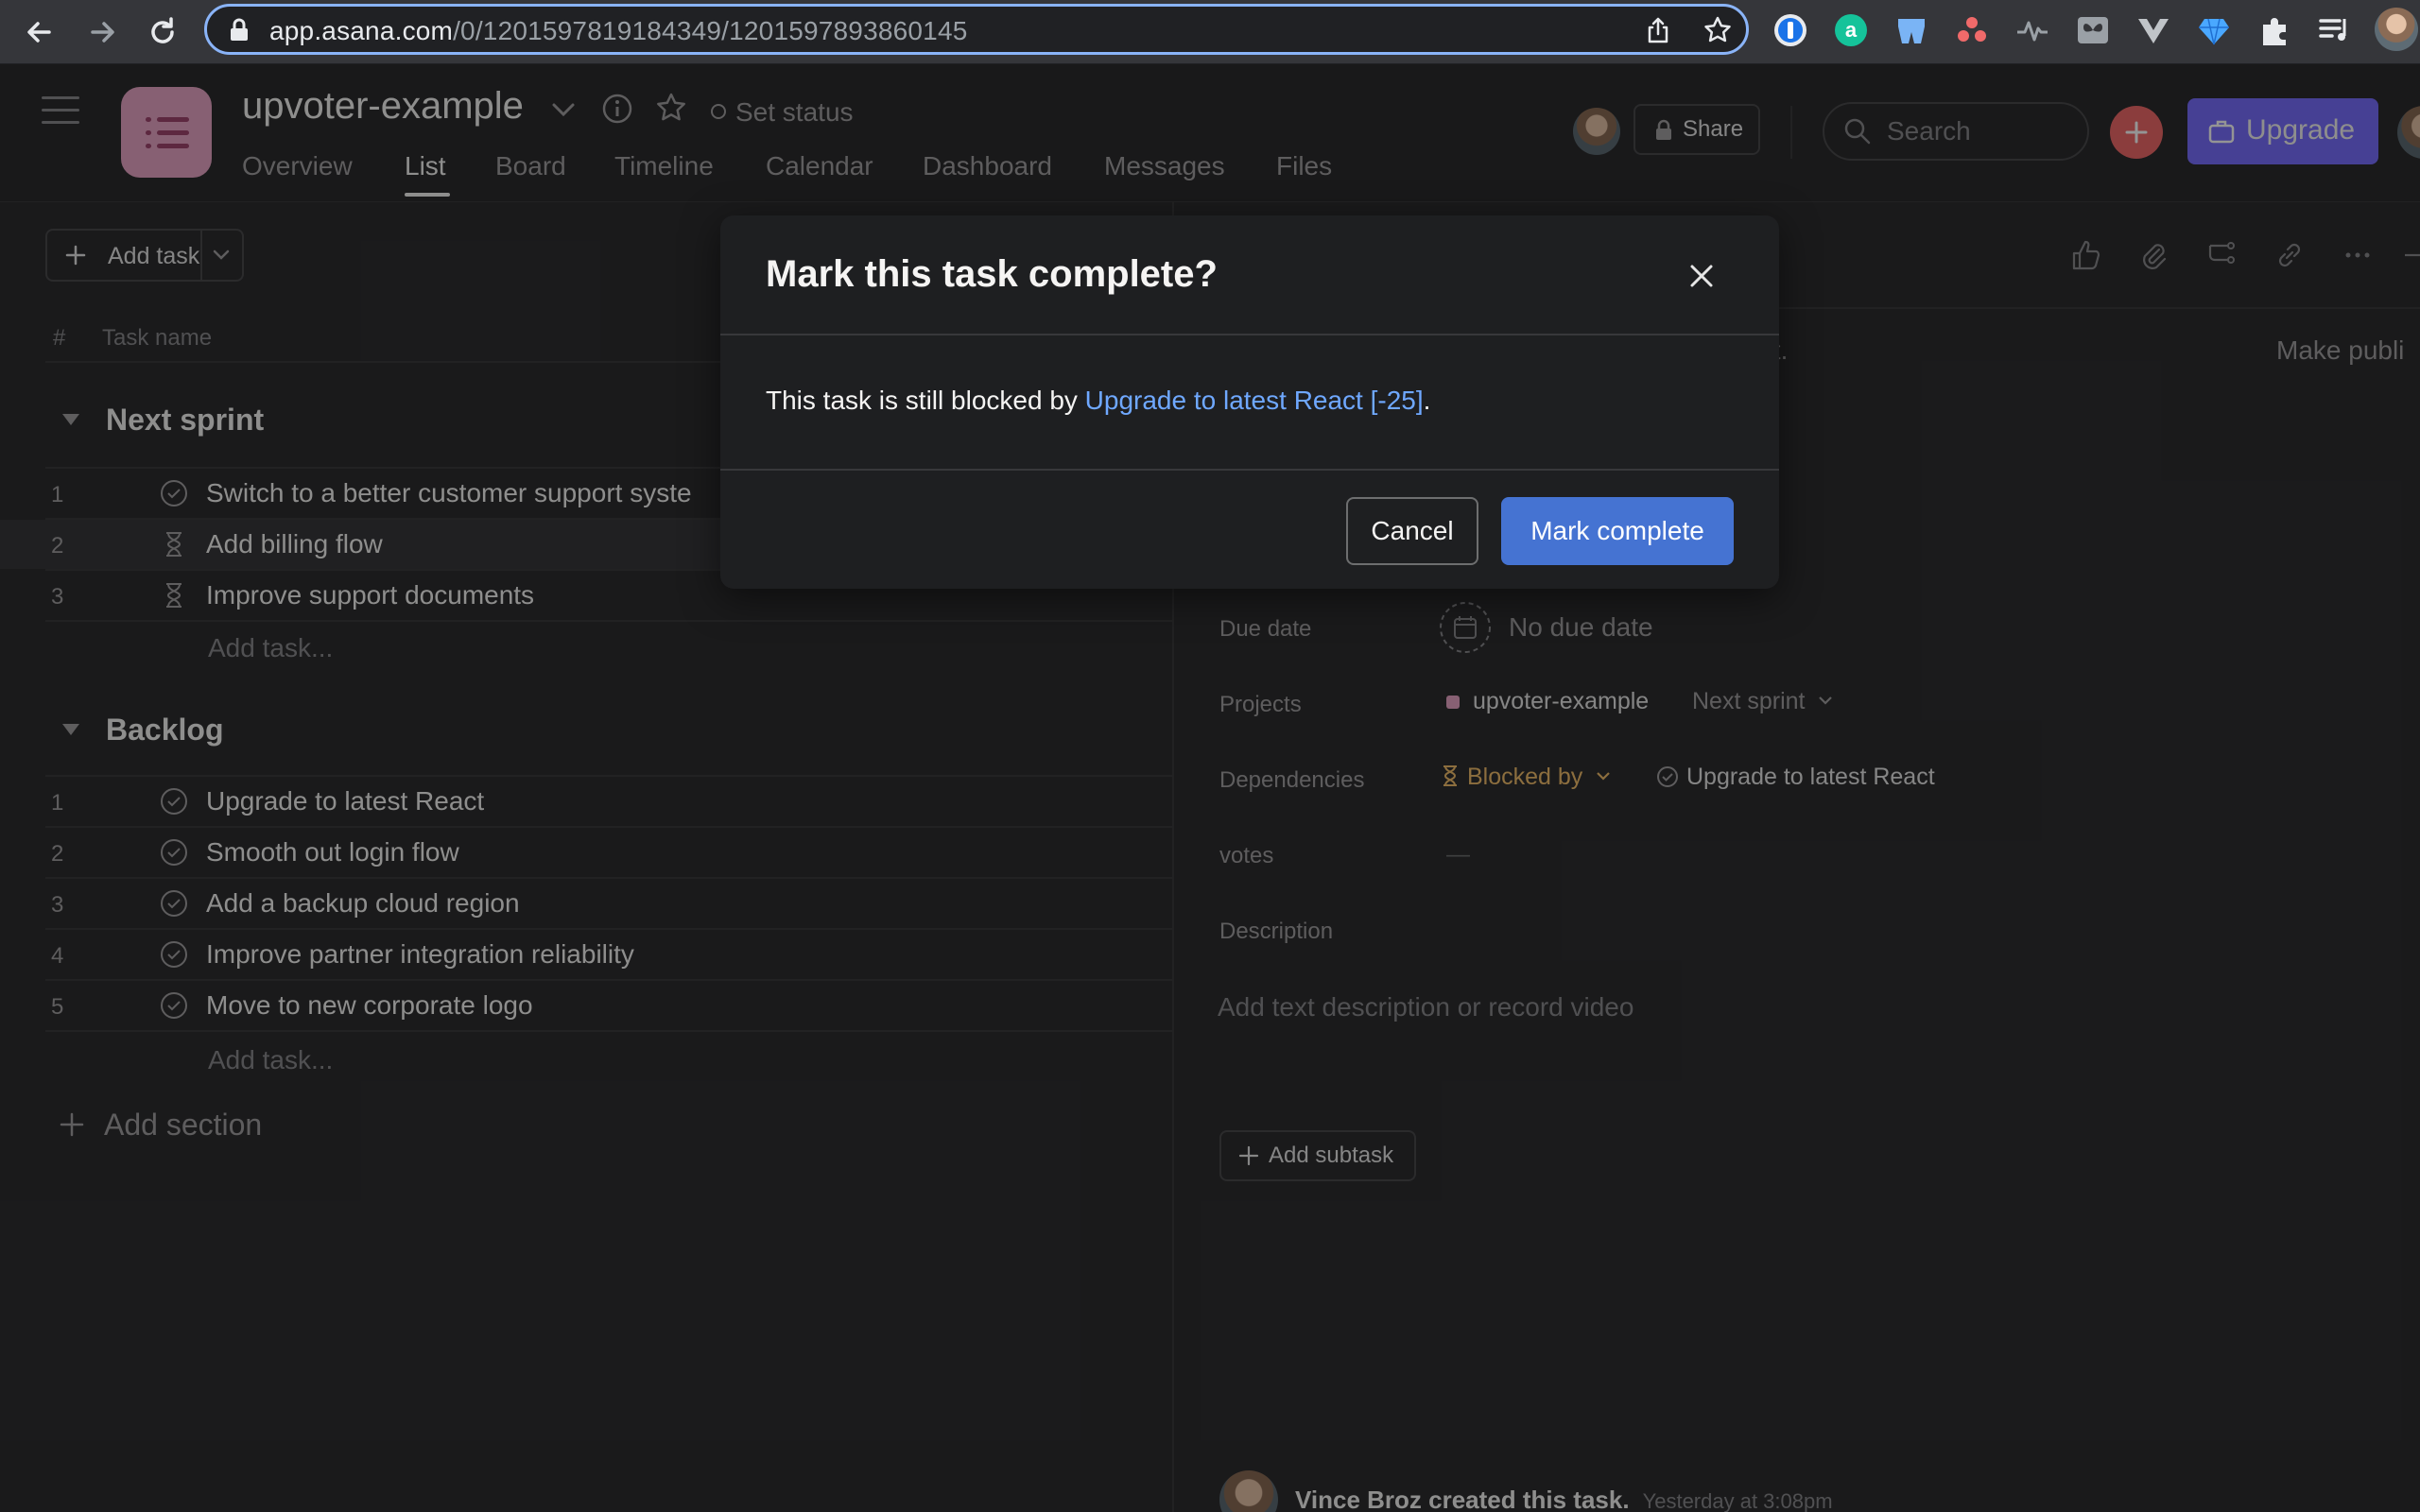 Image resolution: width=2420 pixels, height=1512 pixels. Describe the element at coordinates (1254, 400) in the screenshot. I see `blocking-task-link: Upgrade to latest React [-25]` at that location.